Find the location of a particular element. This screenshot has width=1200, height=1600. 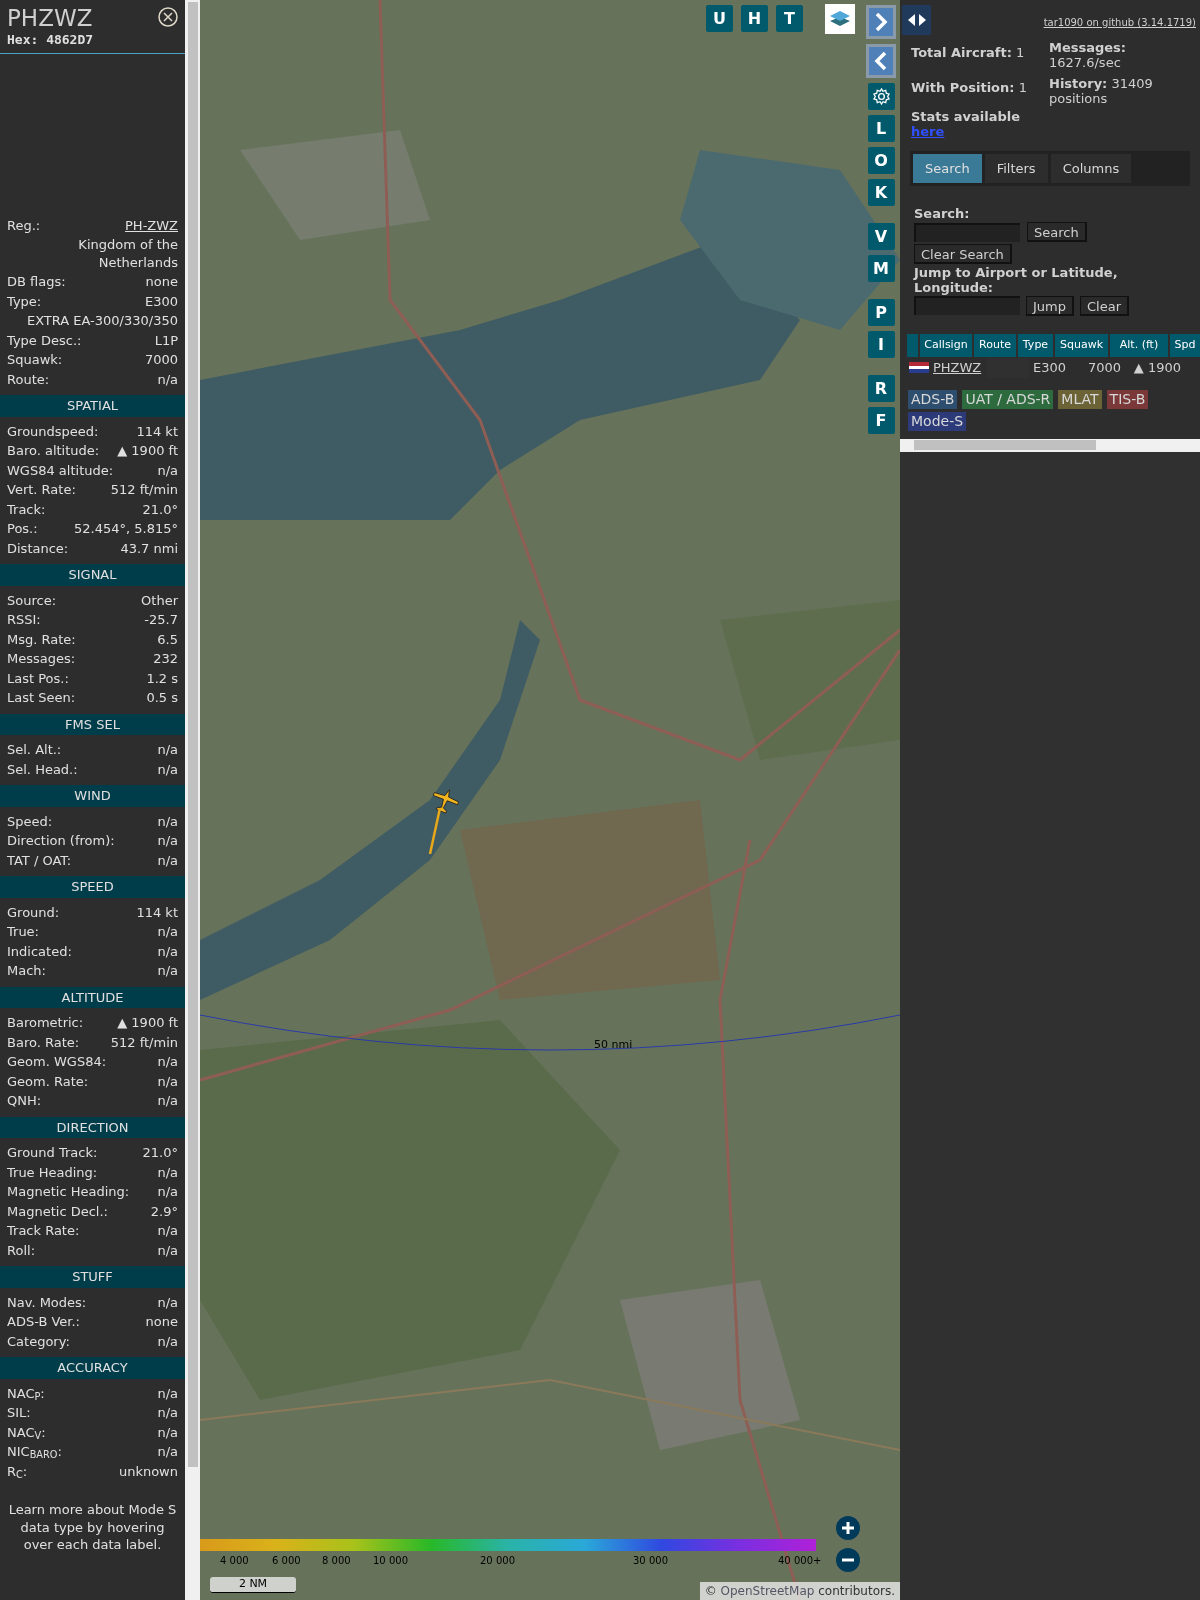

detail-label: Type Desc.: is located at coordinates (44, 340).